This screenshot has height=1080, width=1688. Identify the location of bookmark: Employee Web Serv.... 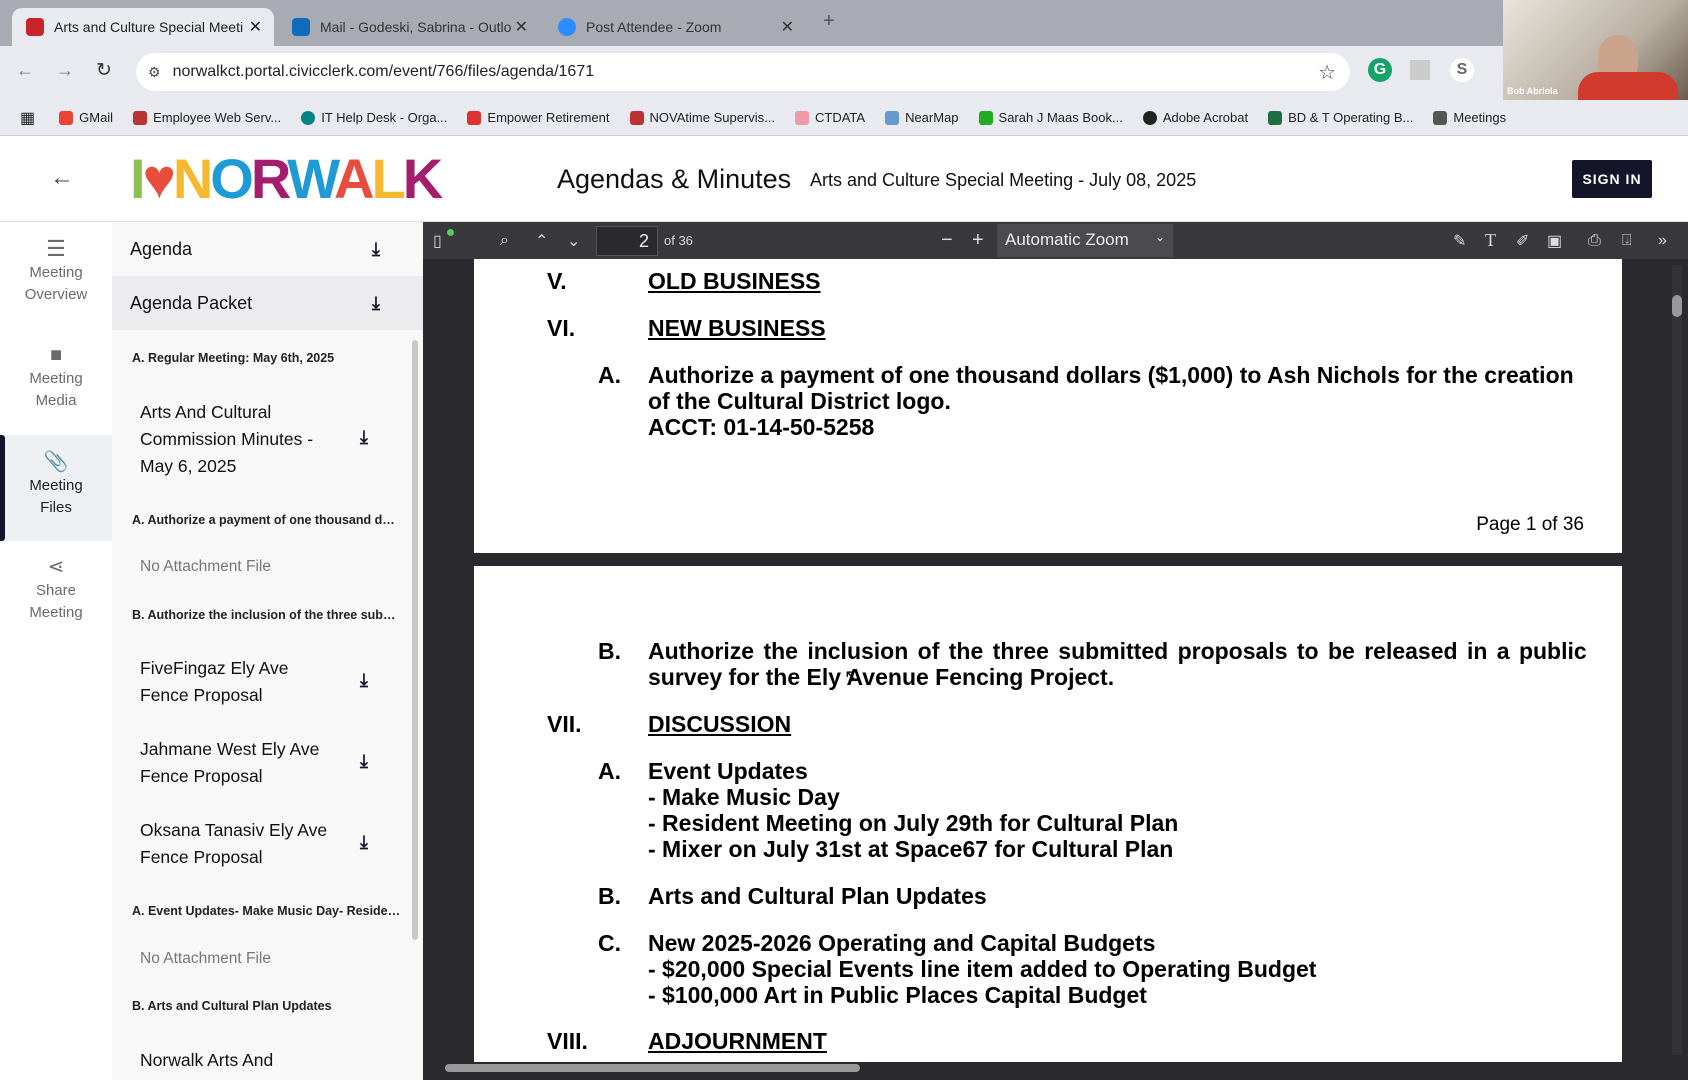
(207, 117).